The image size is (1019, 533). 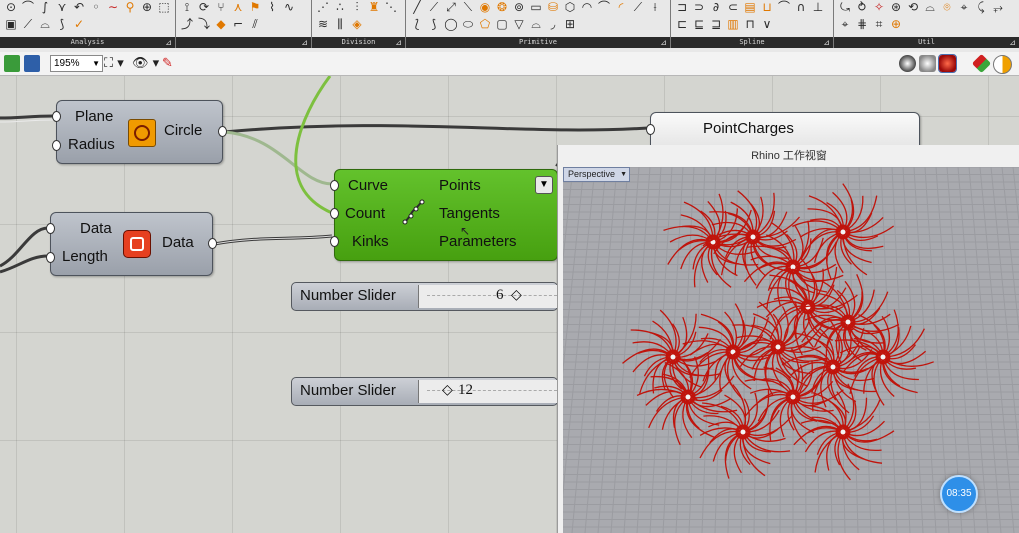 I want to click on rectangle-icon: ▭, so click(x=536, y=7).